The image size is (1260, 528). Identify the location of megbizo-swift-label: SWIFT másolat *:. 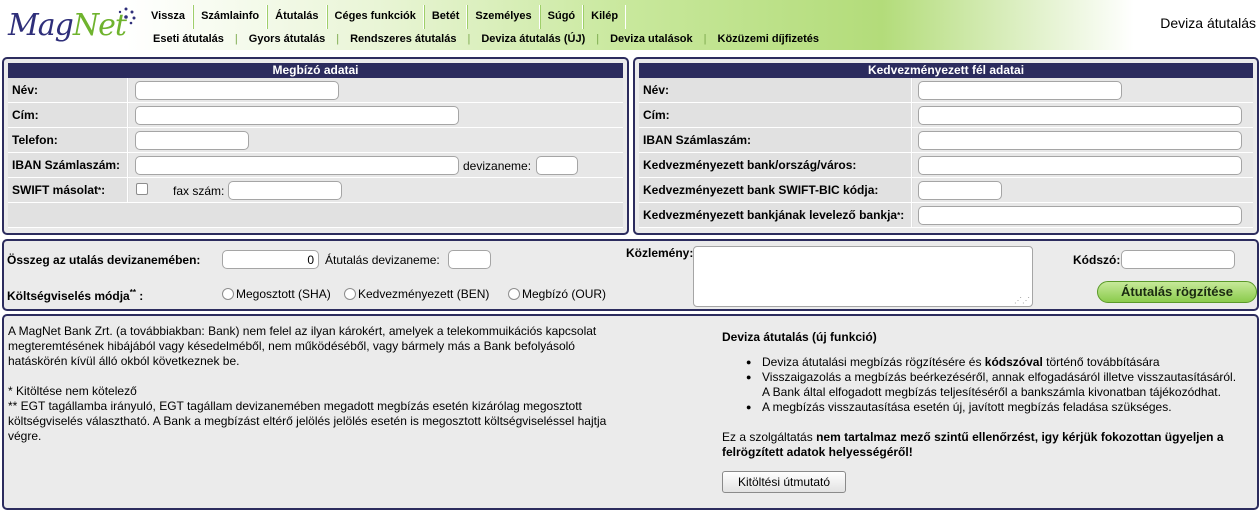
(68, 190).